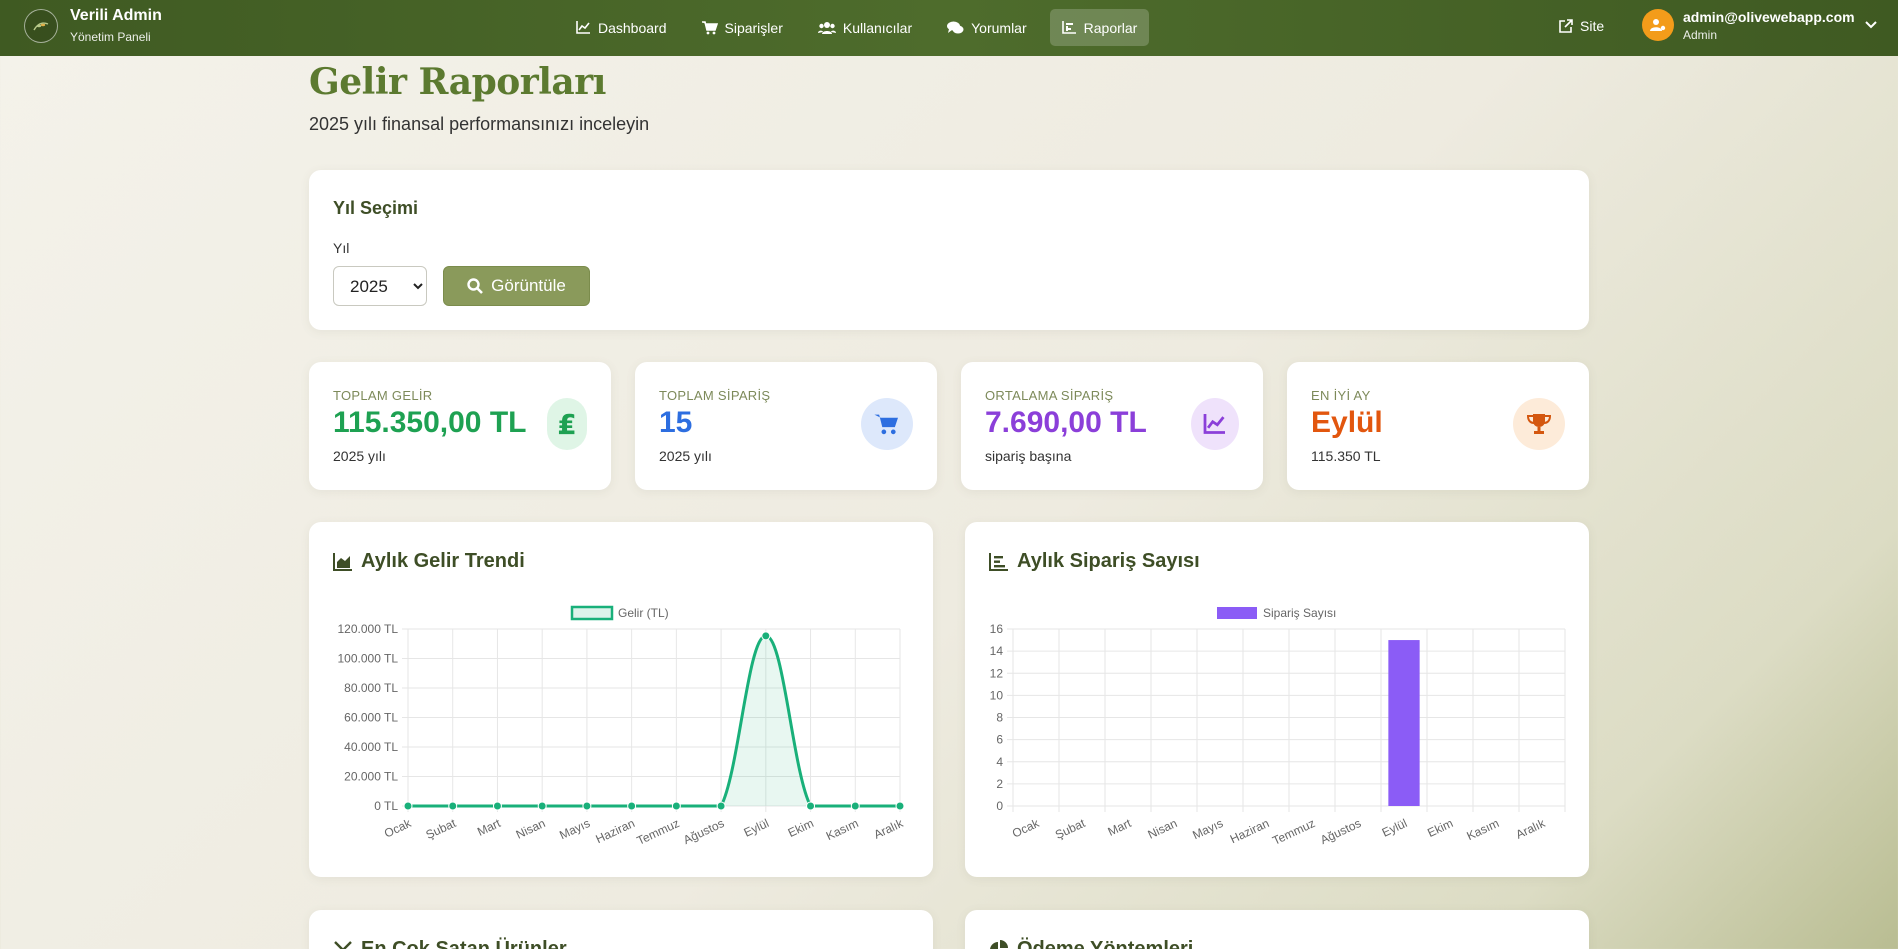 The image size is (1898, 949). What do you see at coordinates (1066, 422) in the screenshot?
I see `stat-value: 7.690,00 TL` at bounding box center [1066, 422].